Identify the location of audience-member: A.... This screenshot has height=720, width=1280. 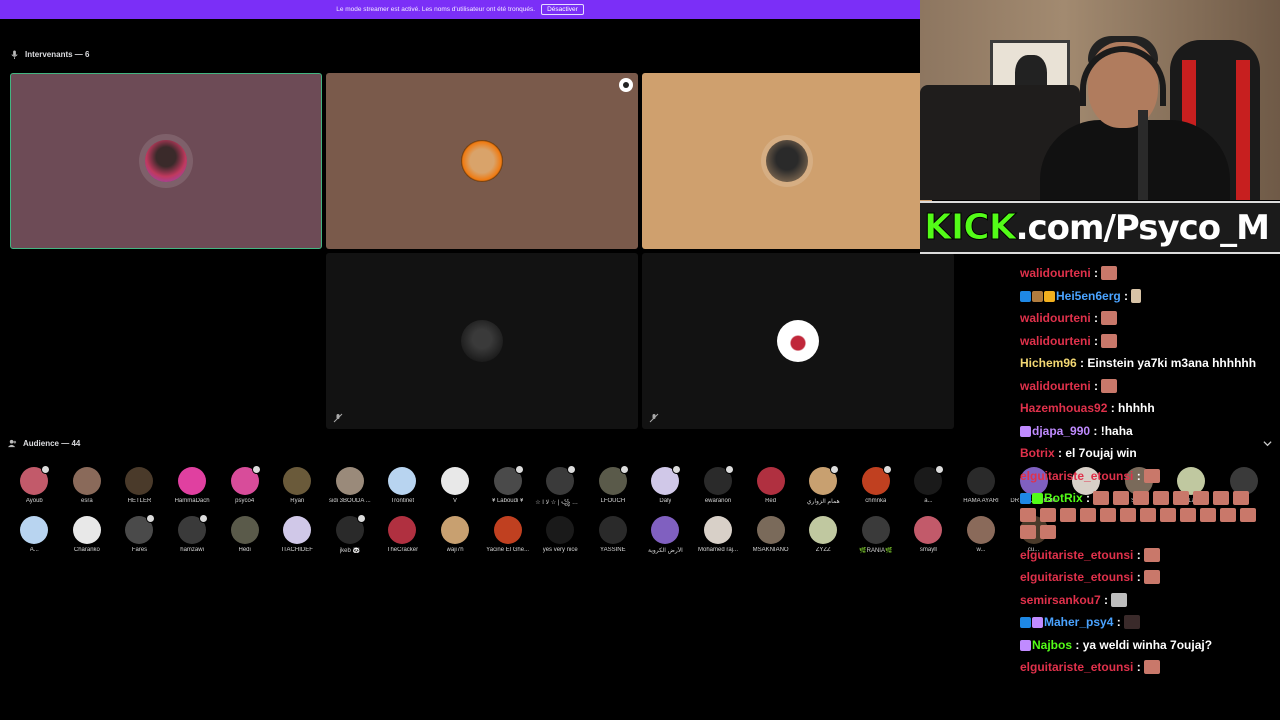
(34, 535).